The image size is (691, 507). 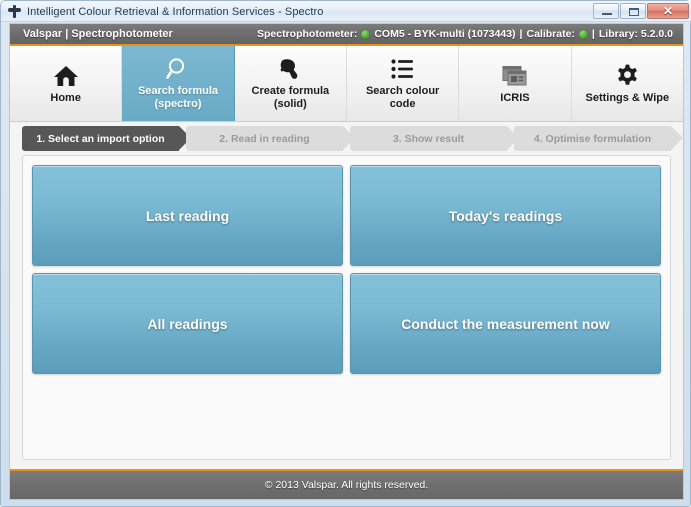 What do you see at coordinates (98, 34) in the screenshot?
I see `brand-label: Valspar | Spectrophotometer` at bounding box center [98, 34].